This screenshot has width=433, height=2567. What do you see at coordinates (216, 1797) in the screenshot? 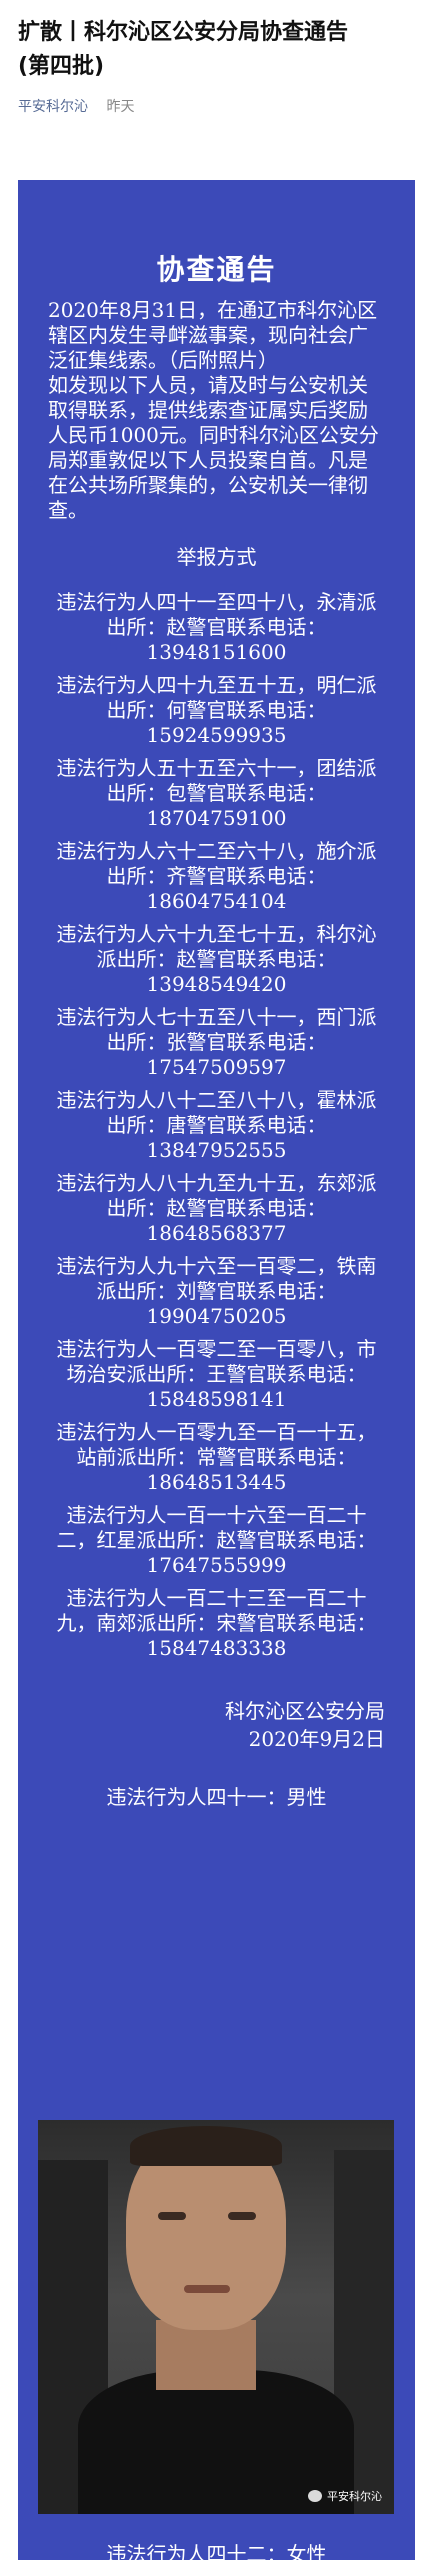
I see `suspect-41-label: 违法行为人四十一：男性` at bounding box center [216, 1797].